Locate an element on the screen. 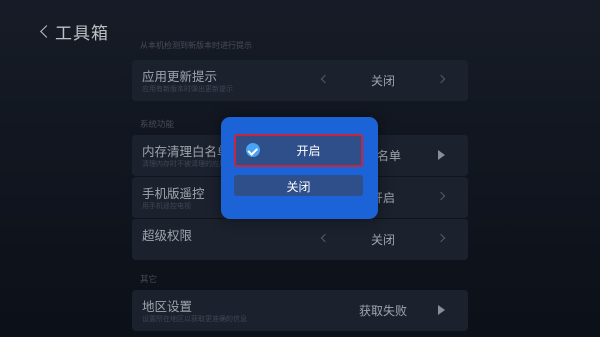 Image resolution: width=600 pixels, height=337 pixels. option-label: 关闭 is located at coordinates (298, 187).